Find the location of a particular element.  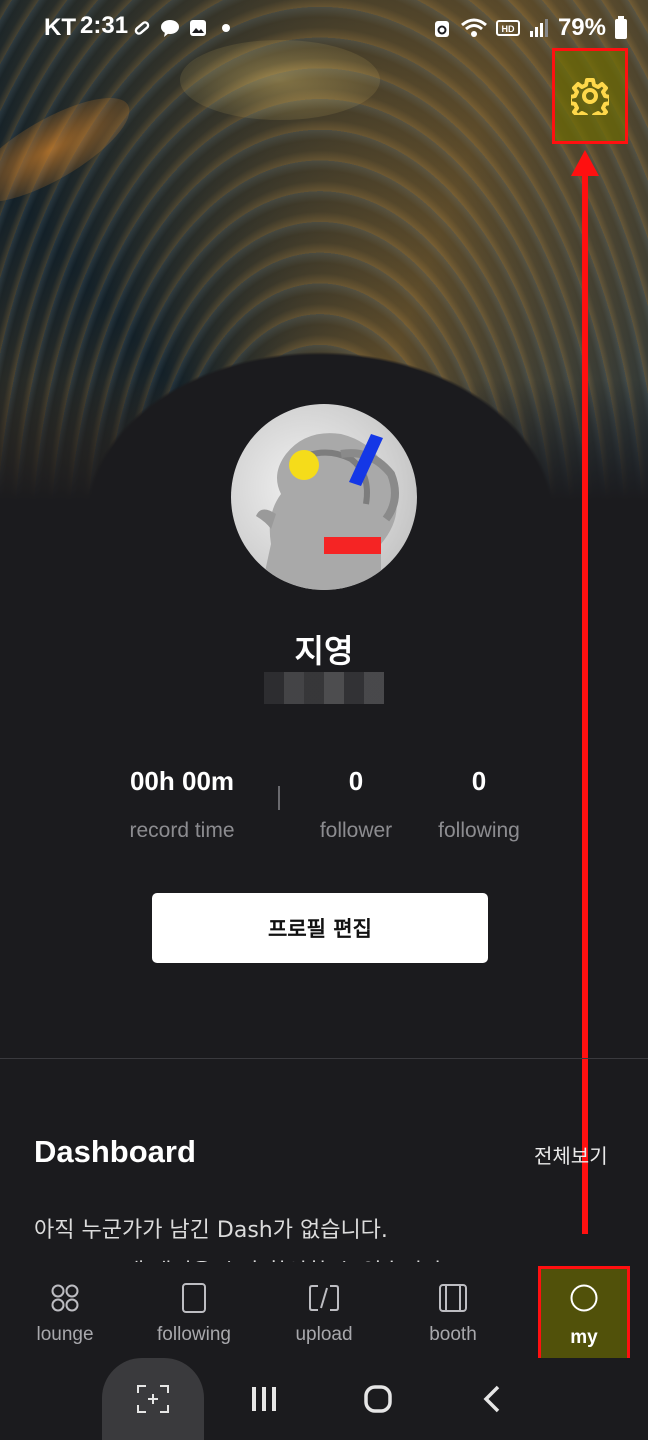

gear-icon is located at coordinates (590, 96).